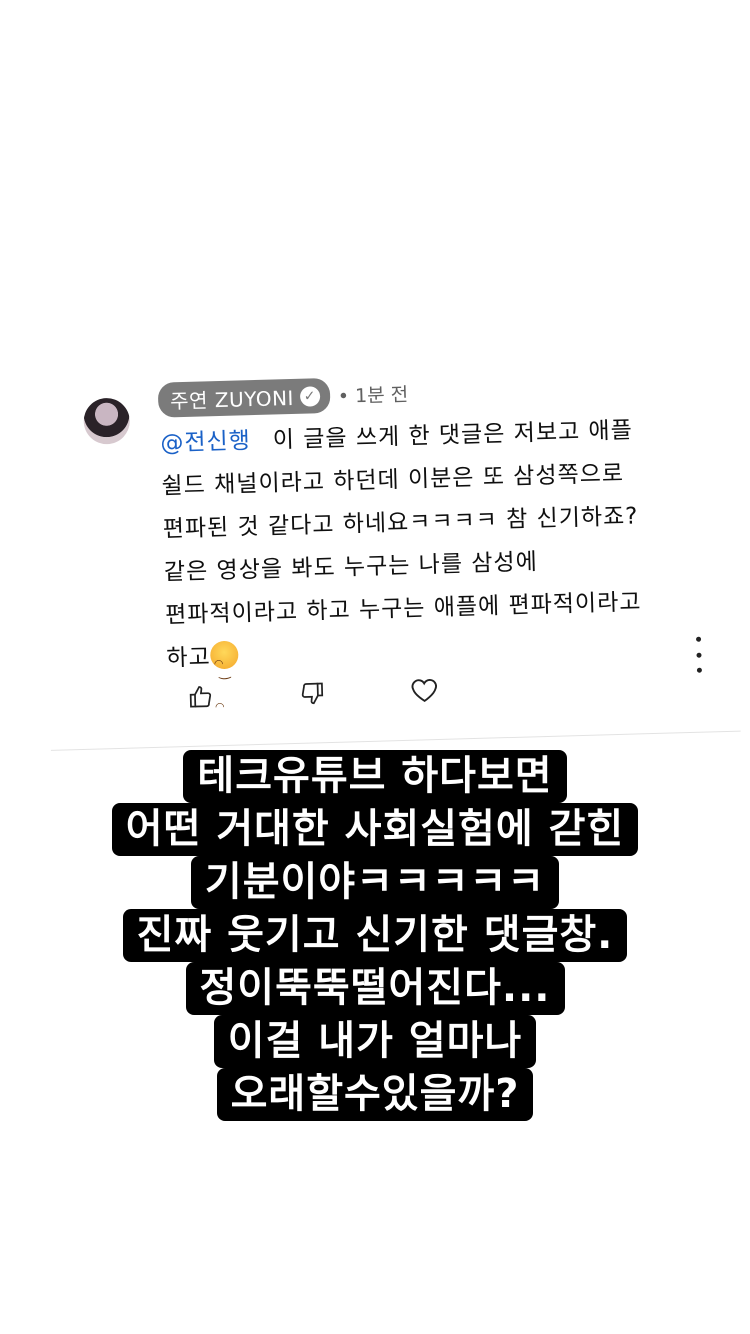 This screenshot has height=1334, width=750. Describe the element at coordinates (698, 654) in the screenshot. I see `more-vertical-icon` at that location.